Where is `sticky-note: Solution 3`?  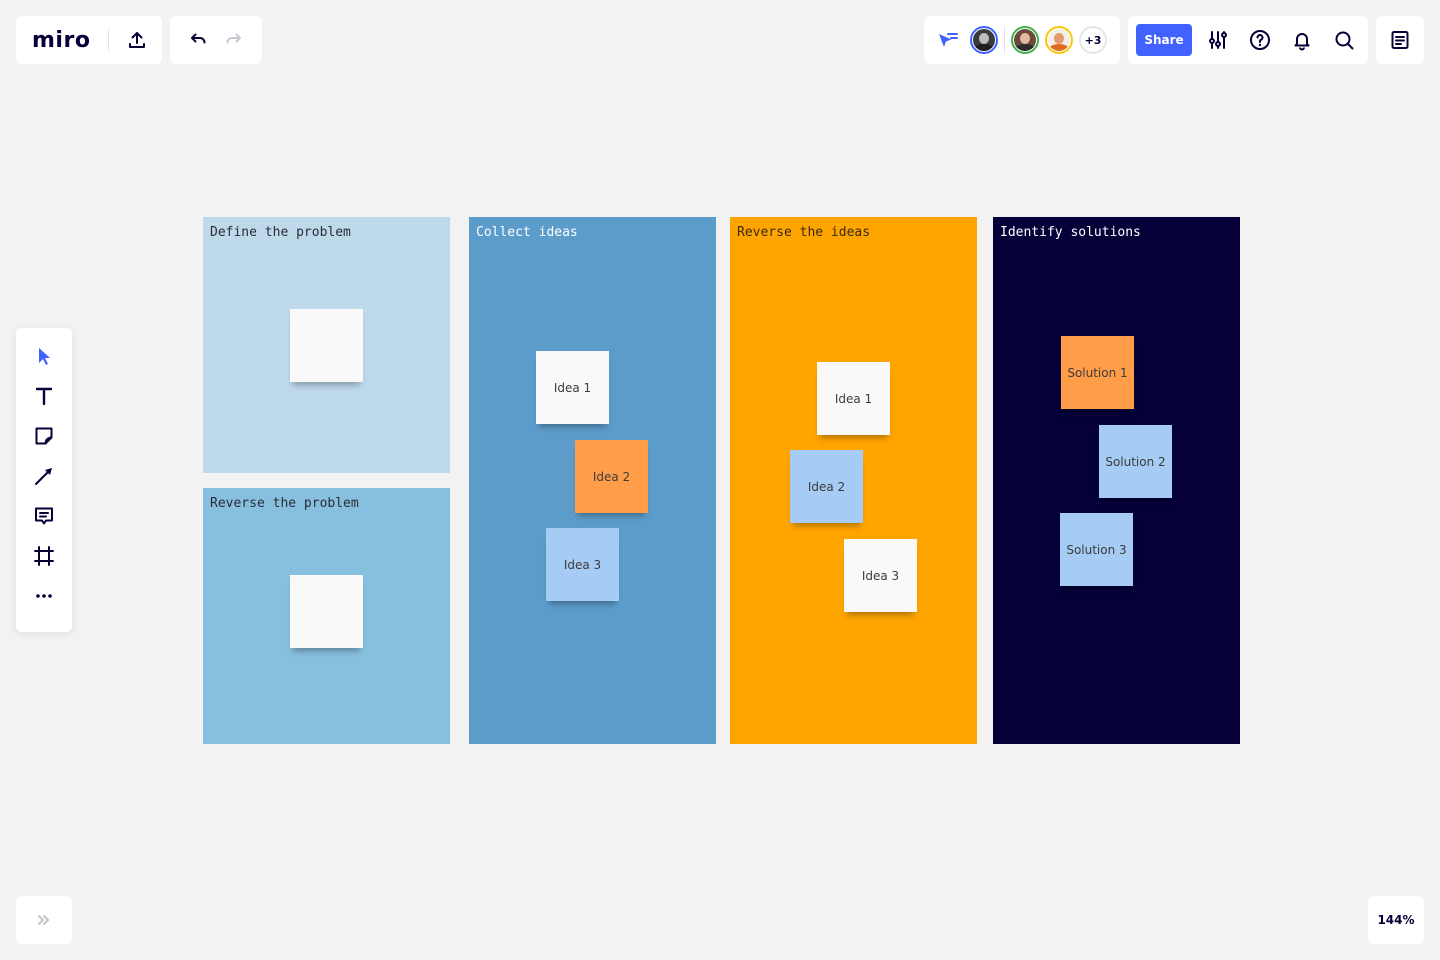 sticky-note: Solution 3 is located at coordinates (1096, 549).